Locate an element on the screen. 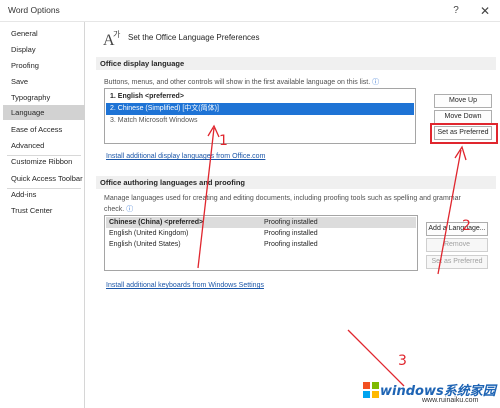 Image resolution: width=500 pixels, height=408 pixels. language-cell: English (United States) is located at coordinates (145, 244).